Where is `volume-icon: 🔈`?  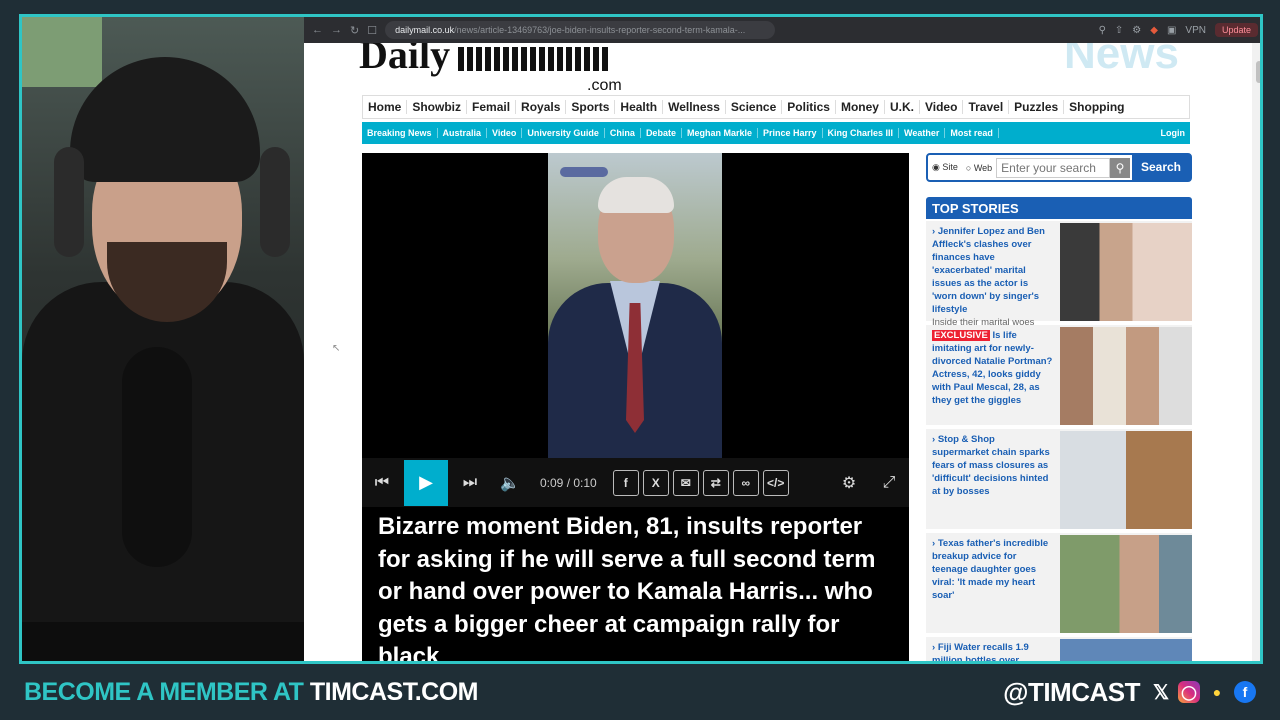 volume-icon: 🔈 is located at coordinates (510, 482).